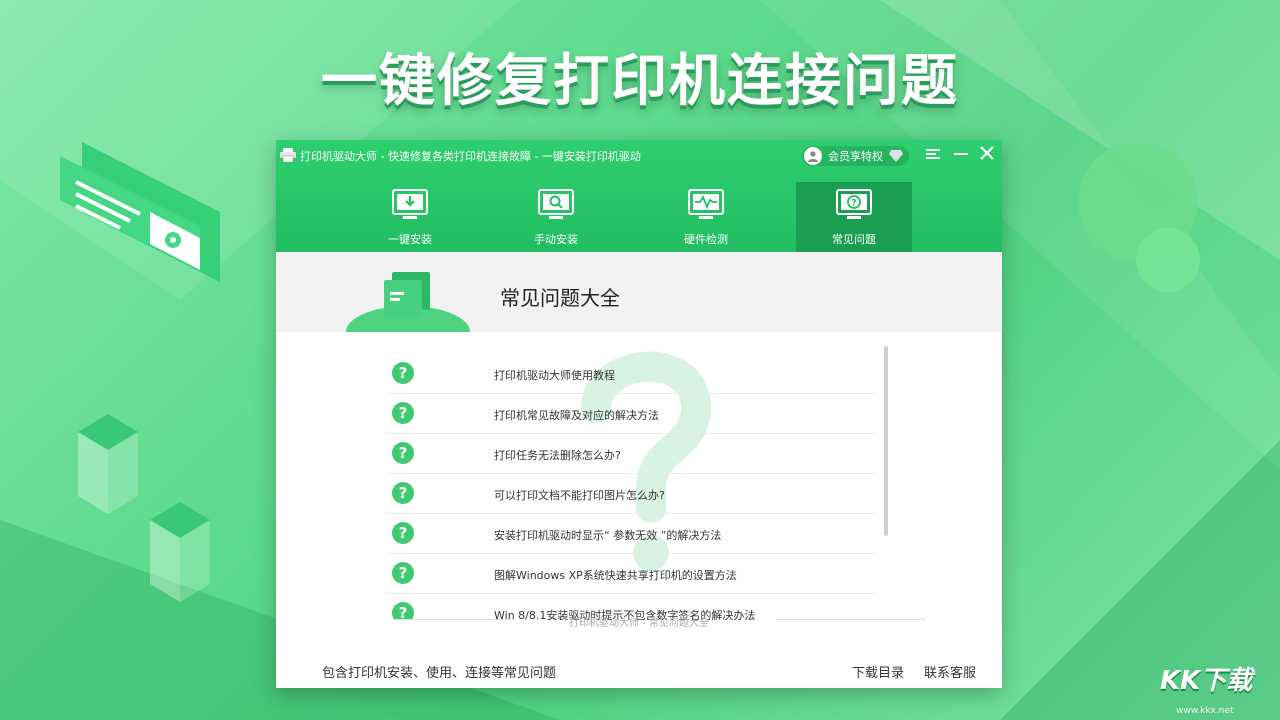 This screenshot has width=1280, height=720. Describe the element at coordinates (560, 298) in the screenshot. I see `faq-page-title: 常见问题大全` at that location.